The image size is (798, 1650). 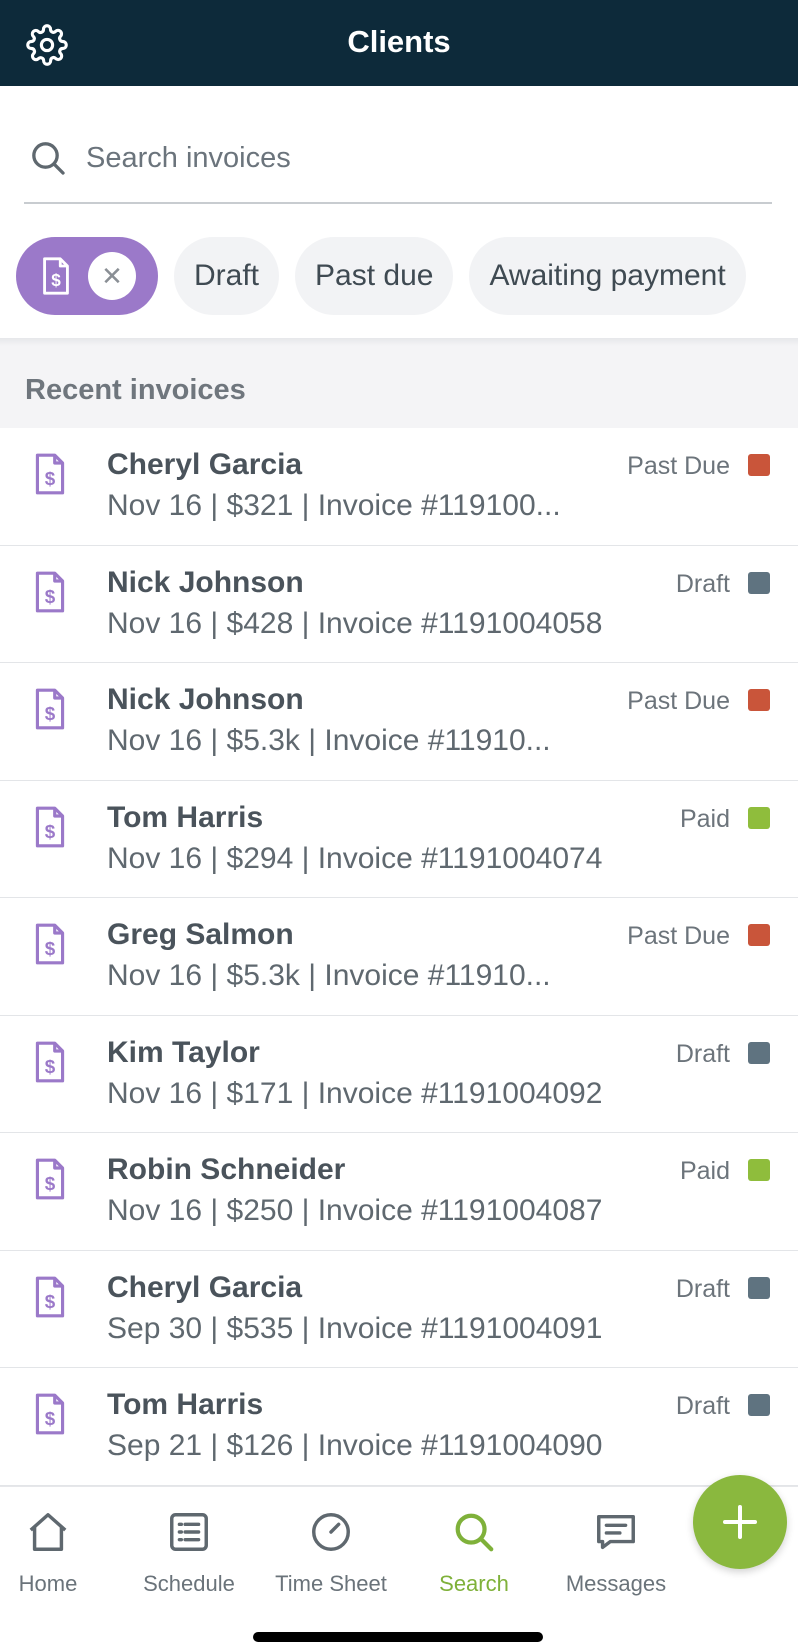 What do you see at coordinates (474, 1553) in the screenshot?
I see `tab-search: Search` at bounding box center [474, 1553].